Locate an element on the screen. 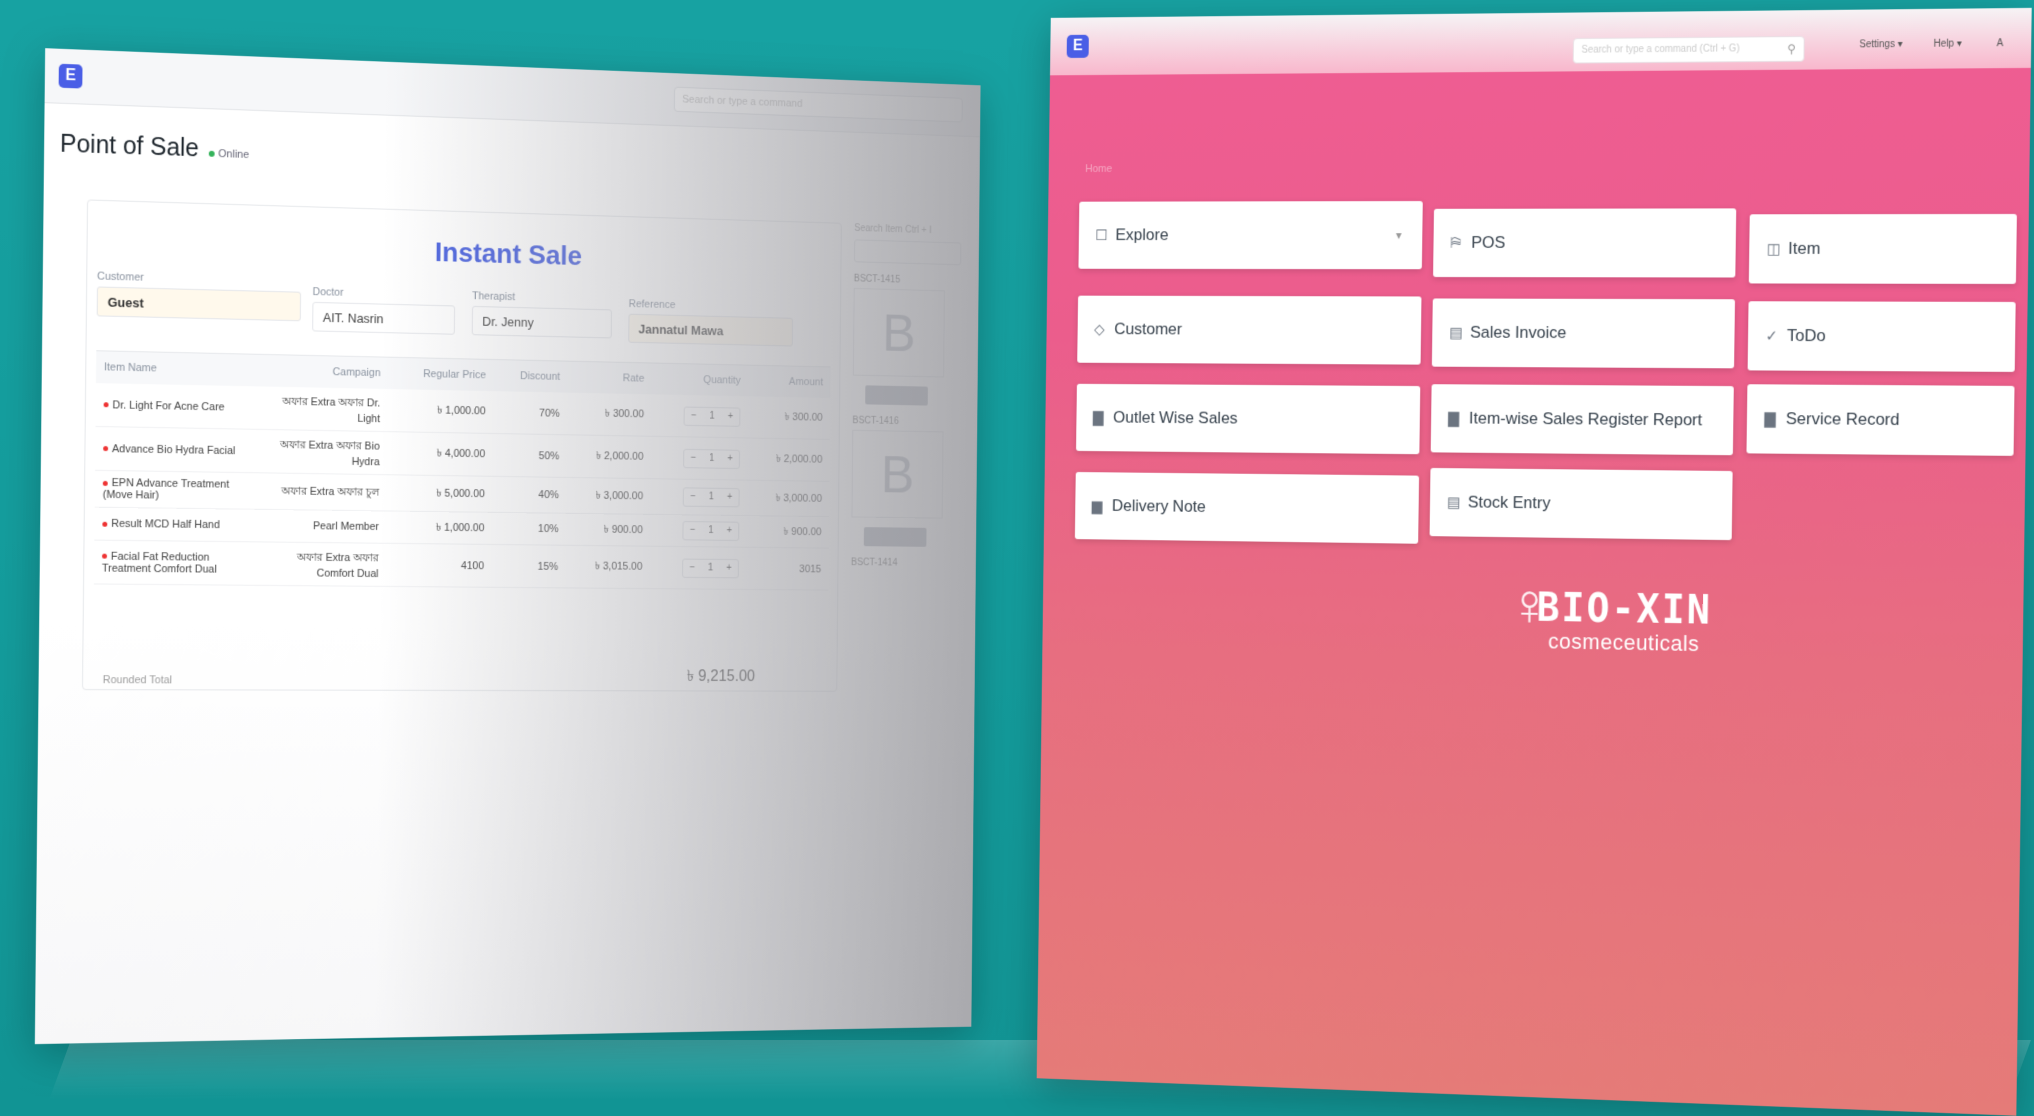 This screenshot has height=1116, width=2034. tile-explore: ☐ Explore ▾ is located at coordinates (1250, 235).